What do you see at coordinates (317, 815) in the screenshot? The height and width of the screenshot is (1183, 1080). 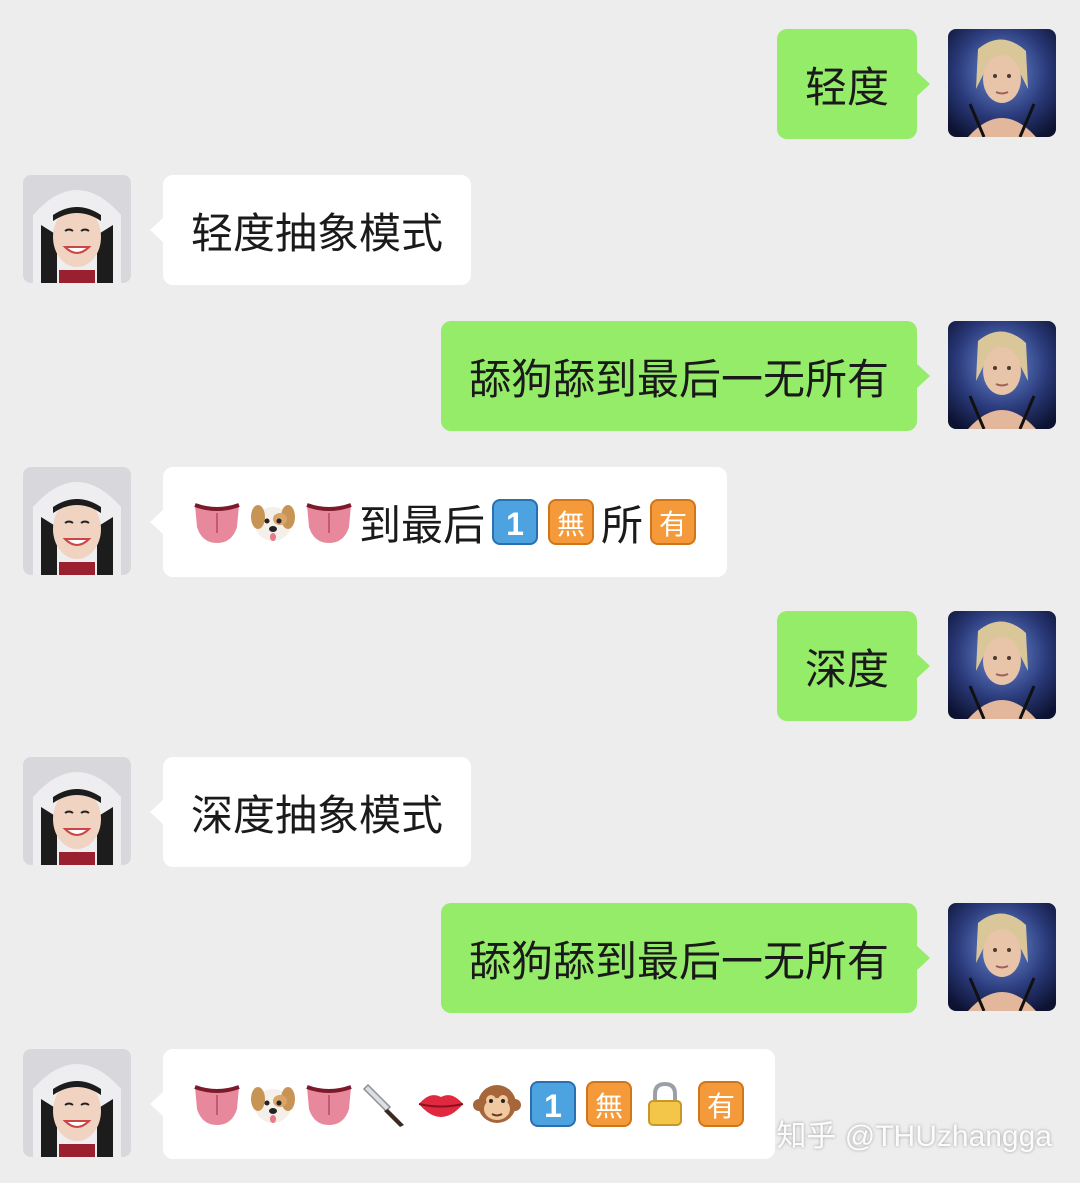 I see `message-text: 深度抽象模式` at bounding box center [317, 815].